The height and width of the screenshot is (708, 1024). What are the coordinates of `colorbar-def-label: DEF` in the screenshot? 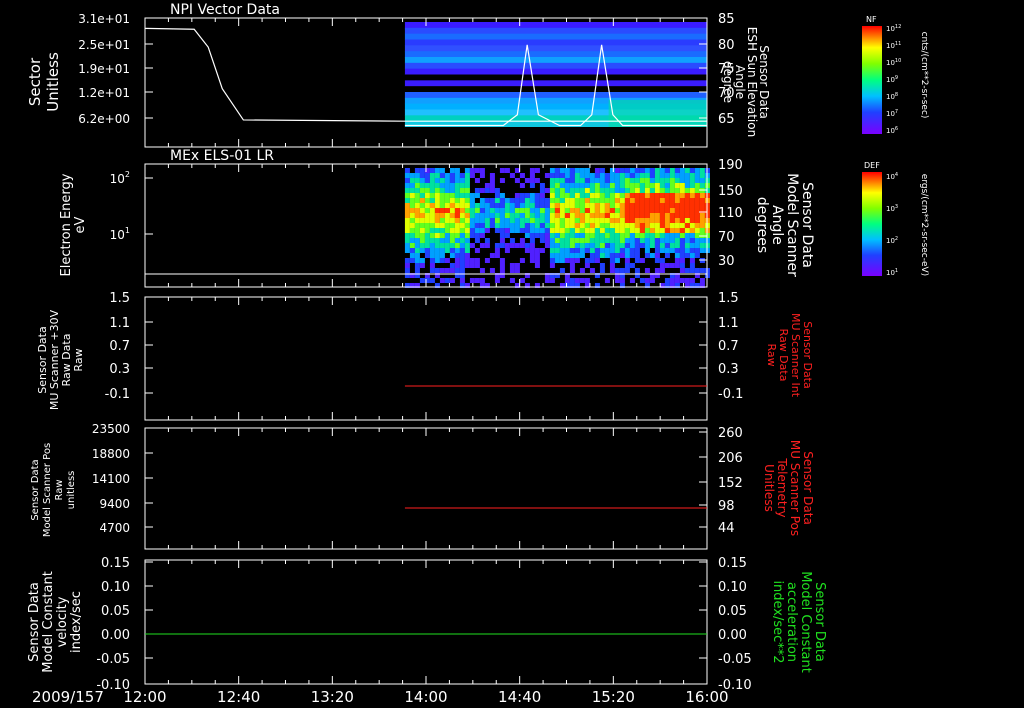 It's located at (872, 165).